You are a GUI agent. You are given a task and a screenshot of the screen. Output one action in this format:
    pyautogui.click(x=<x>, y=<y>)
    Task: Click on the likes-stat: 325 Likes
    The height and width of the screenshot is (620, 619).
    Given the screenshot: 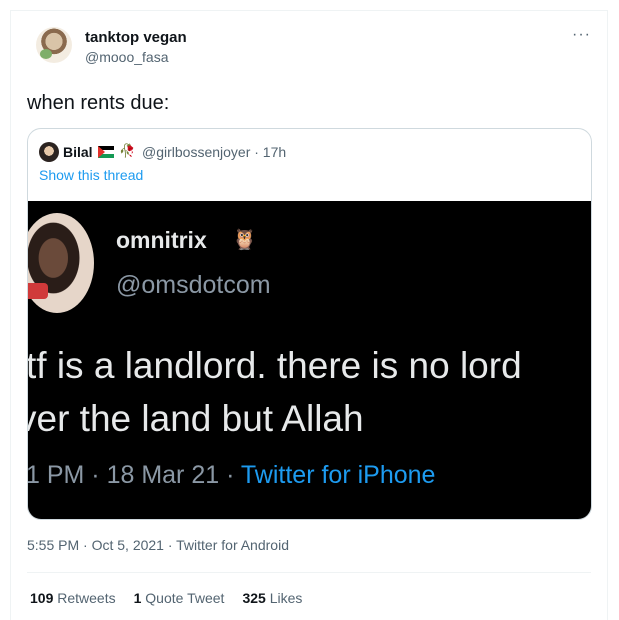 What is the action you would take?
    pyautogui.click(x=272, y=598)
    